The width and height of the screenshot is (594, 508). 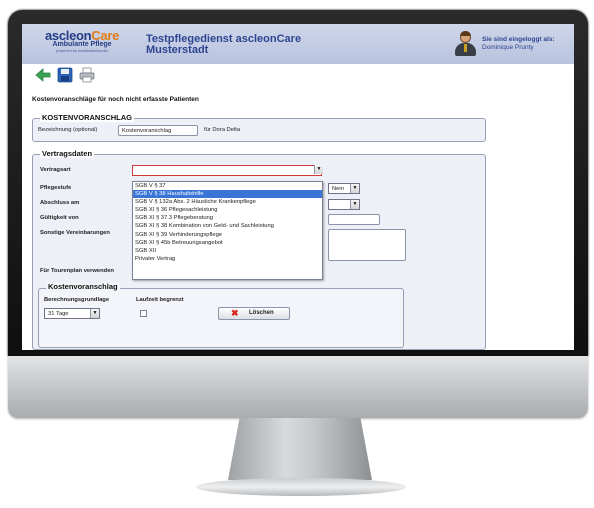 What do you see at coordinates (82, 50) in the screenshot?
I see `logo-tagline: powered by medicalnetworks` at bounding box center [82, 50].